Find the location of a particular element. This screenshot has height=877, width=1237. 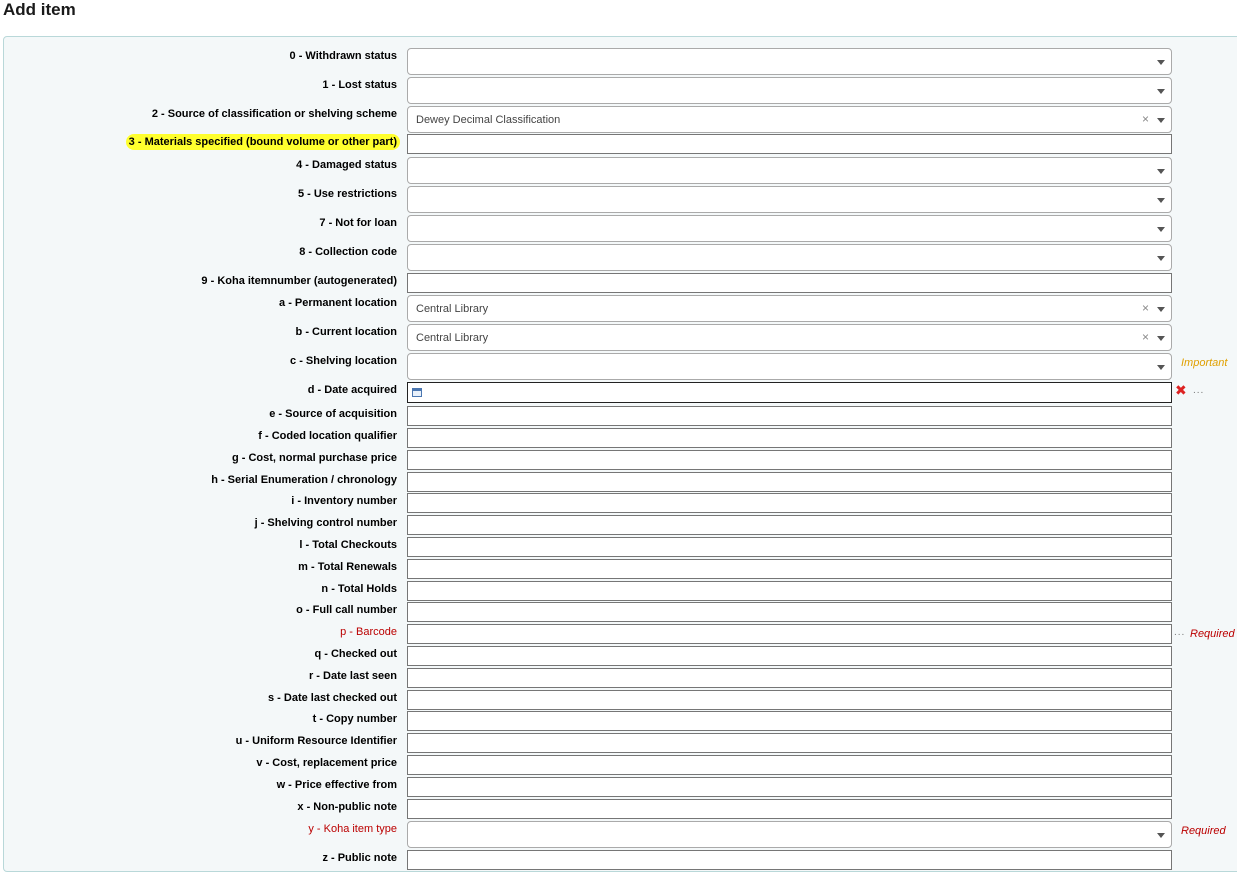

date-acquired-input is located at coordinates (789, 392).